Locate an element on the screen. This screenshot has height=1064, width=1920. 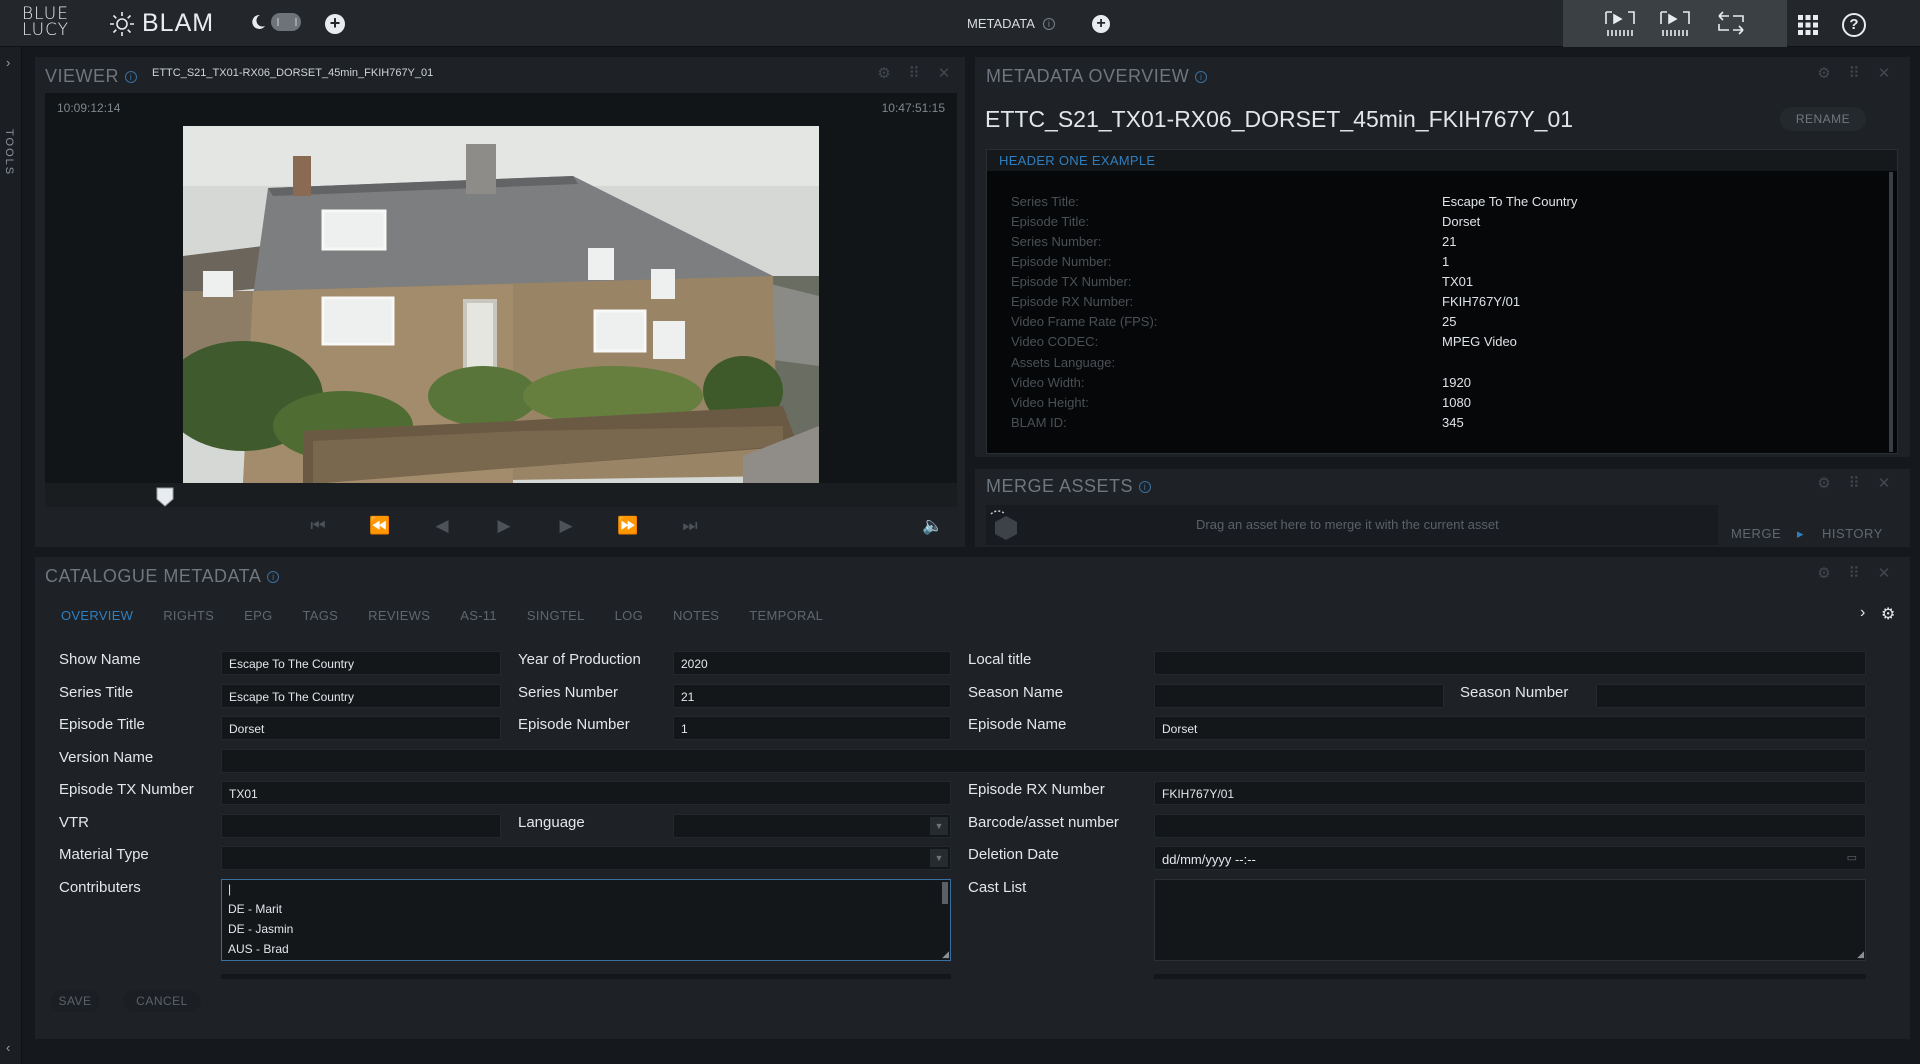
expand-tools-icon: › is located at coordinates (8, 62).